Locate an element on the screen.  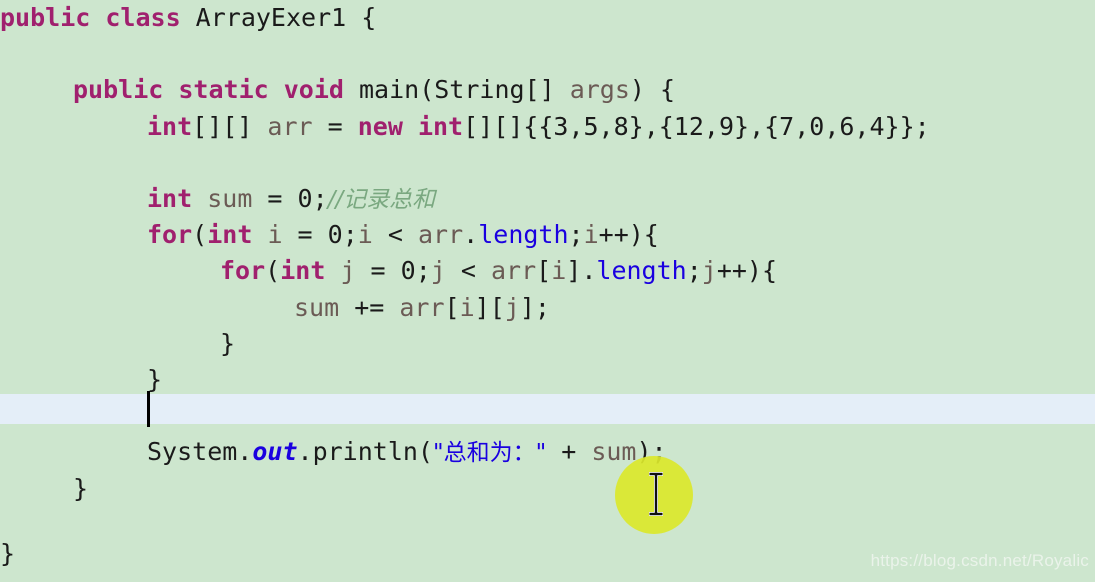
token-string-literal: "总和为：" is located at coordinates (489, 453).